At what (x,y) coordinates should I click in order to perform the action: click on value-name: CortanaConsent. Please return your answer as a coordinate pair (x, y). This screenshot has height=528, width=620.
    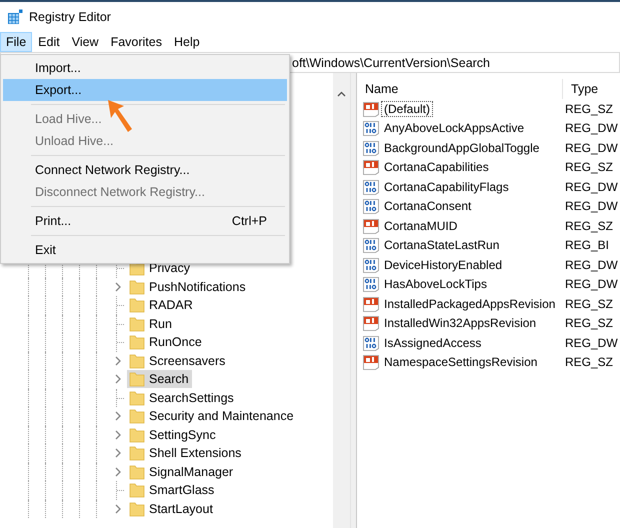
    Looking at the image, I should click on (427, 206).